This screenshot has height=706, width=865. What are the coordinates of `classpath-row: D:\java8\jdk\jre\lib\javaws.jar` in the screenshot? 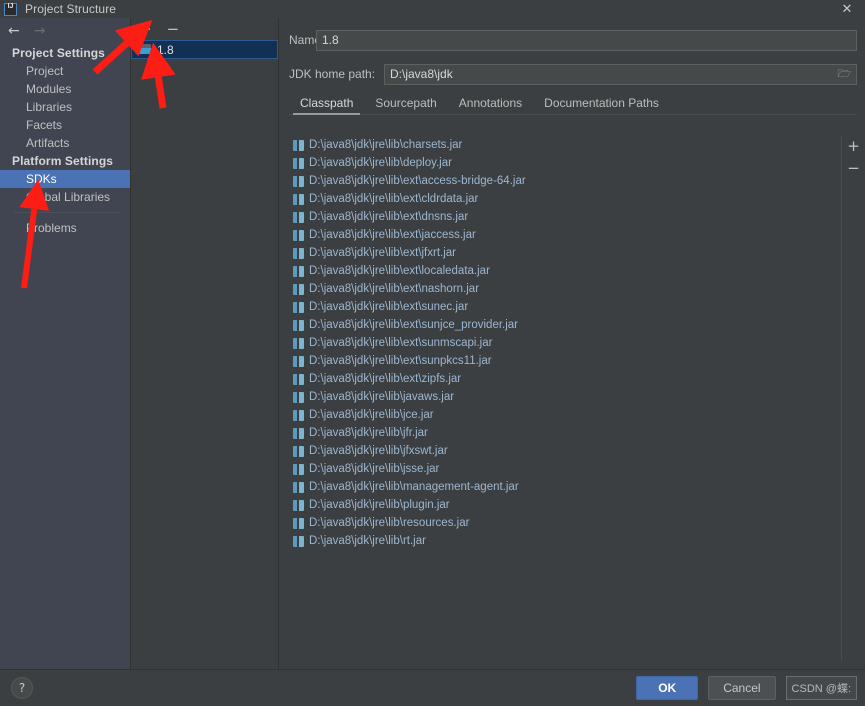 It's located at (565, 397).